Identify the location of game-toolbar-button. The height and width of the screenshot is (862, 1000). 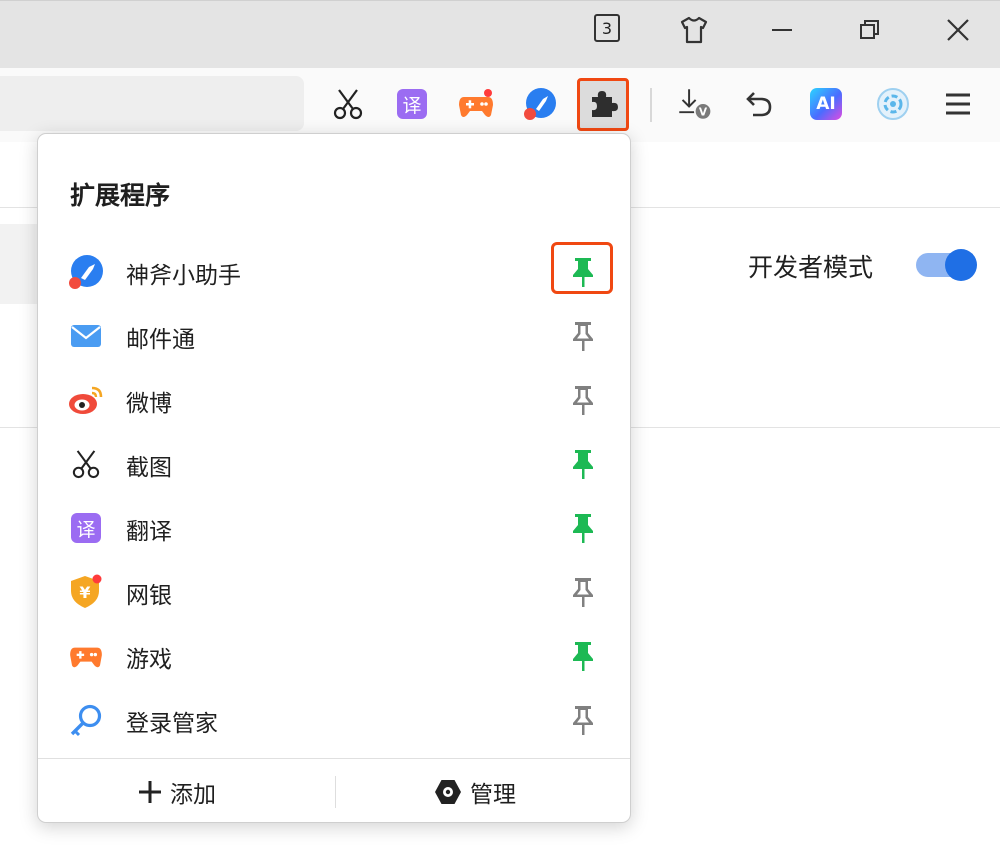
(476, 104).